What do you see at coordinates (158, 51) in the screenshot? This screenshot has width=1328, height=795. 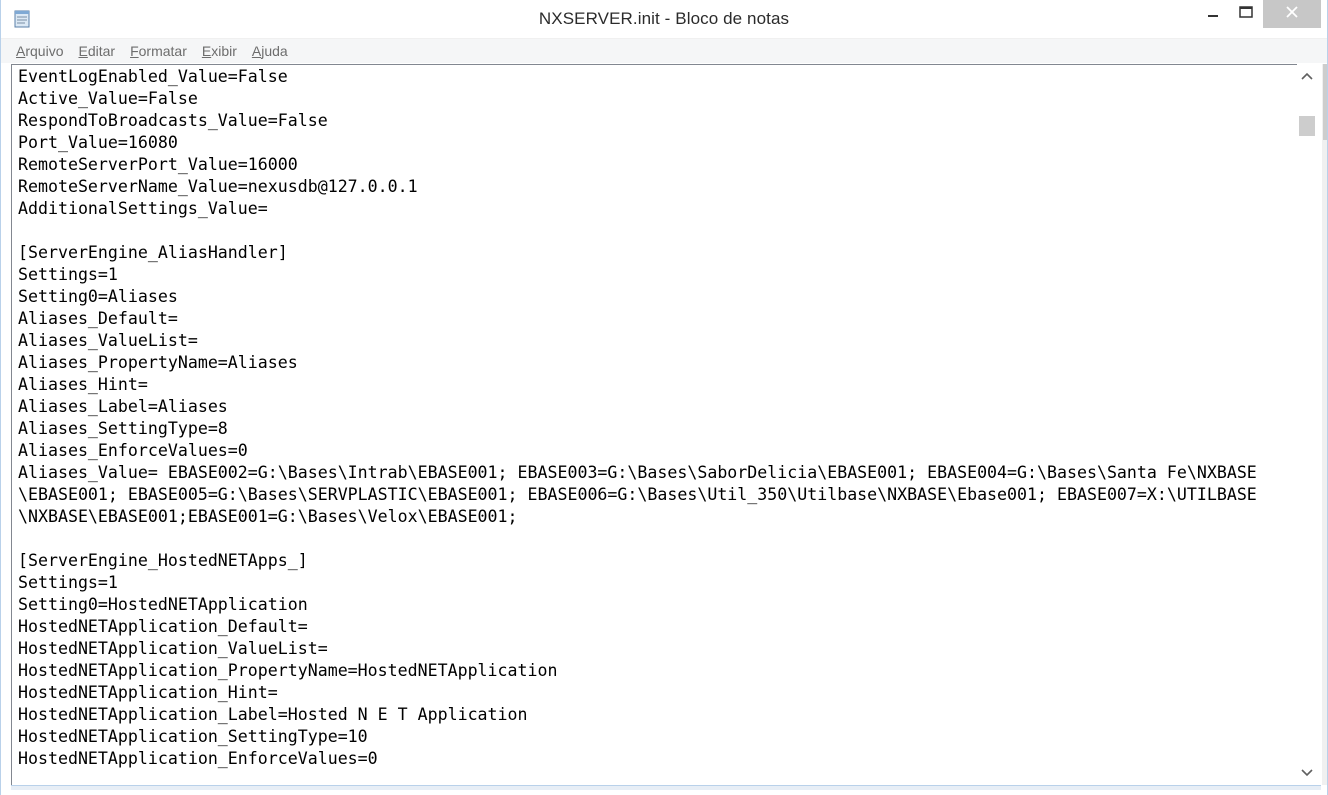 I see `menu-formatar: Formatar` at bounding box center [158, 51].